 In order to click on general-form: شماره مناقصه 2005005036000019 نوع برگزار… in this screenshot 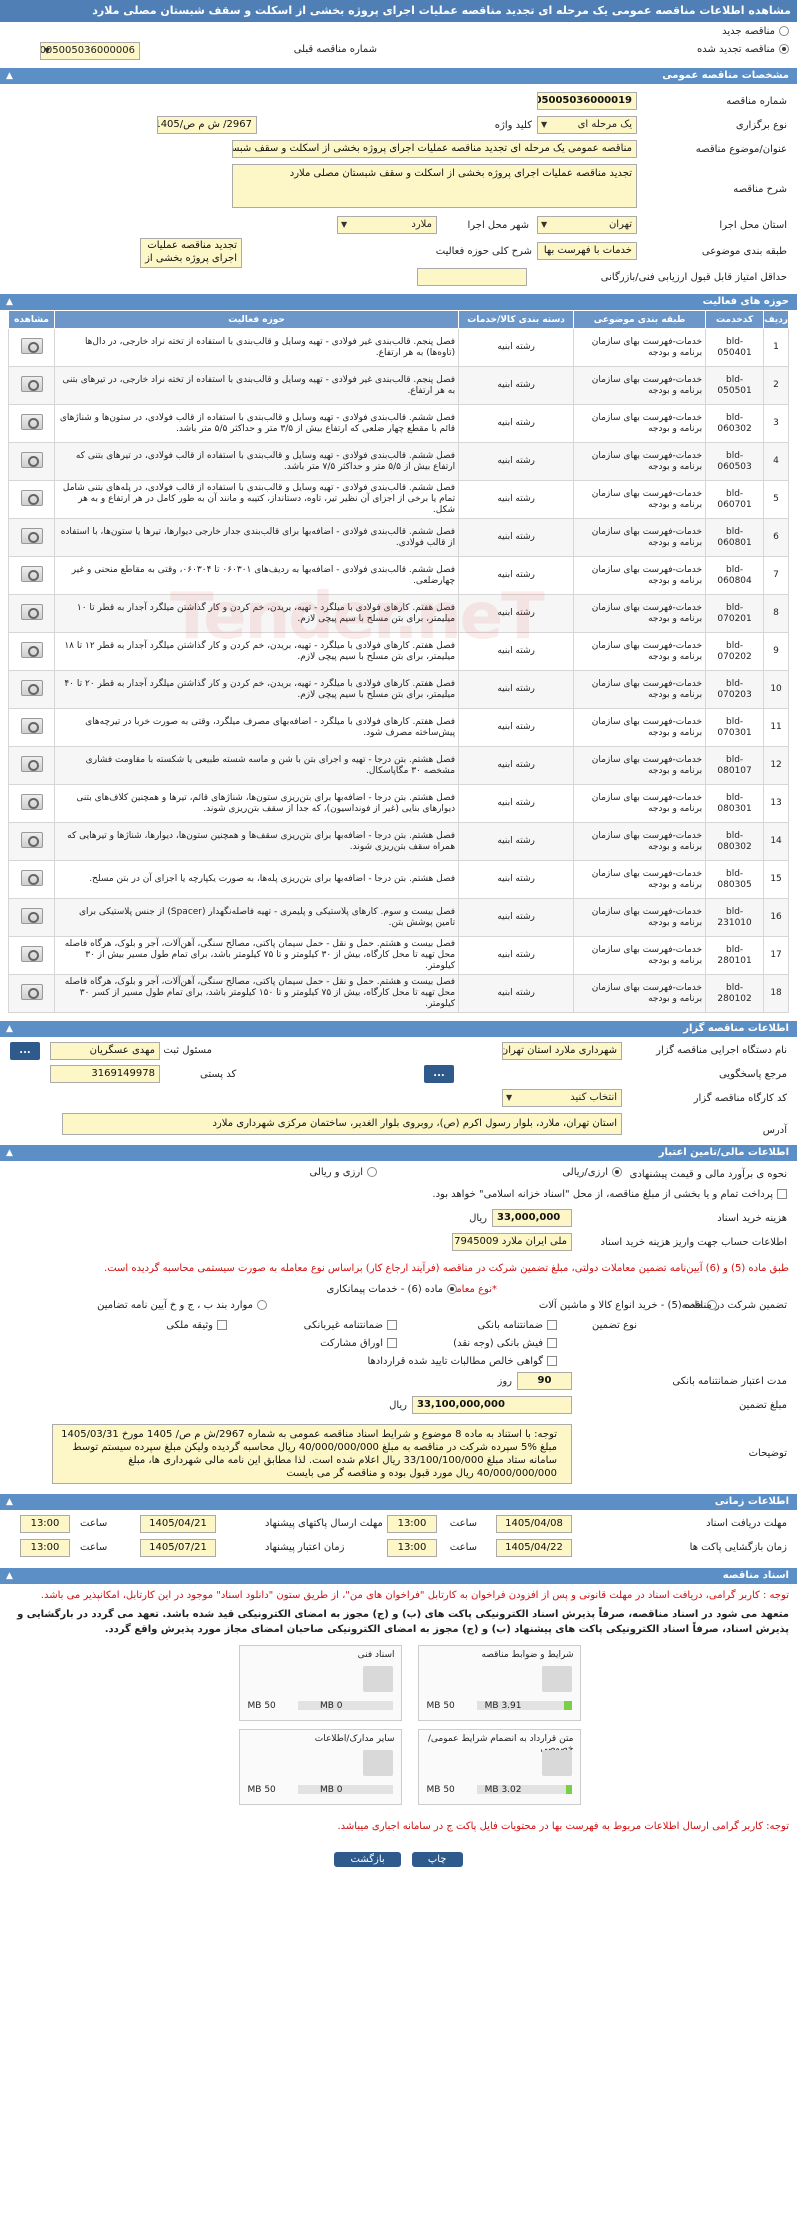, I will do `click(398, 185)`.